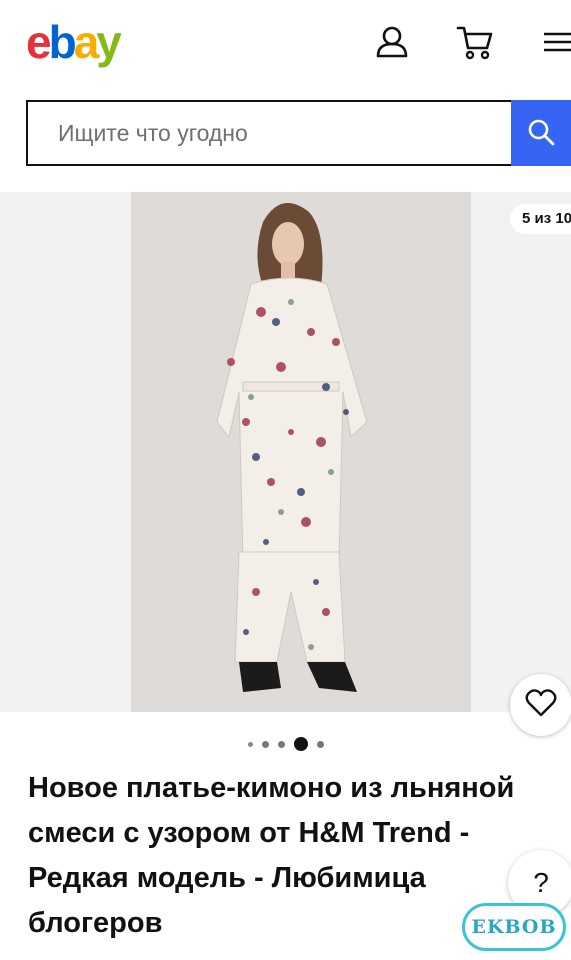 The height and width of the screenshot is (960, 571). Describe the element at coordinates (475, 42) in the screenshot. I see `cart-icon` at that location.